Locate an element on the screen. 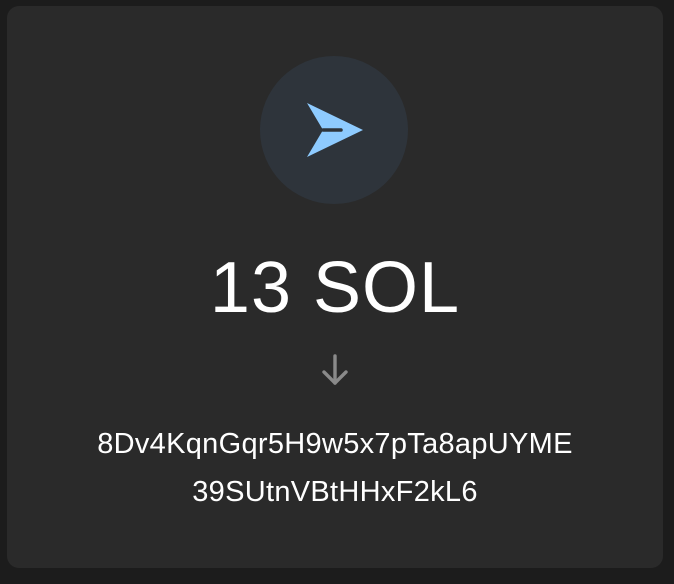 The image size is (674, 584). send-icon is located at coordinates (334, 130).